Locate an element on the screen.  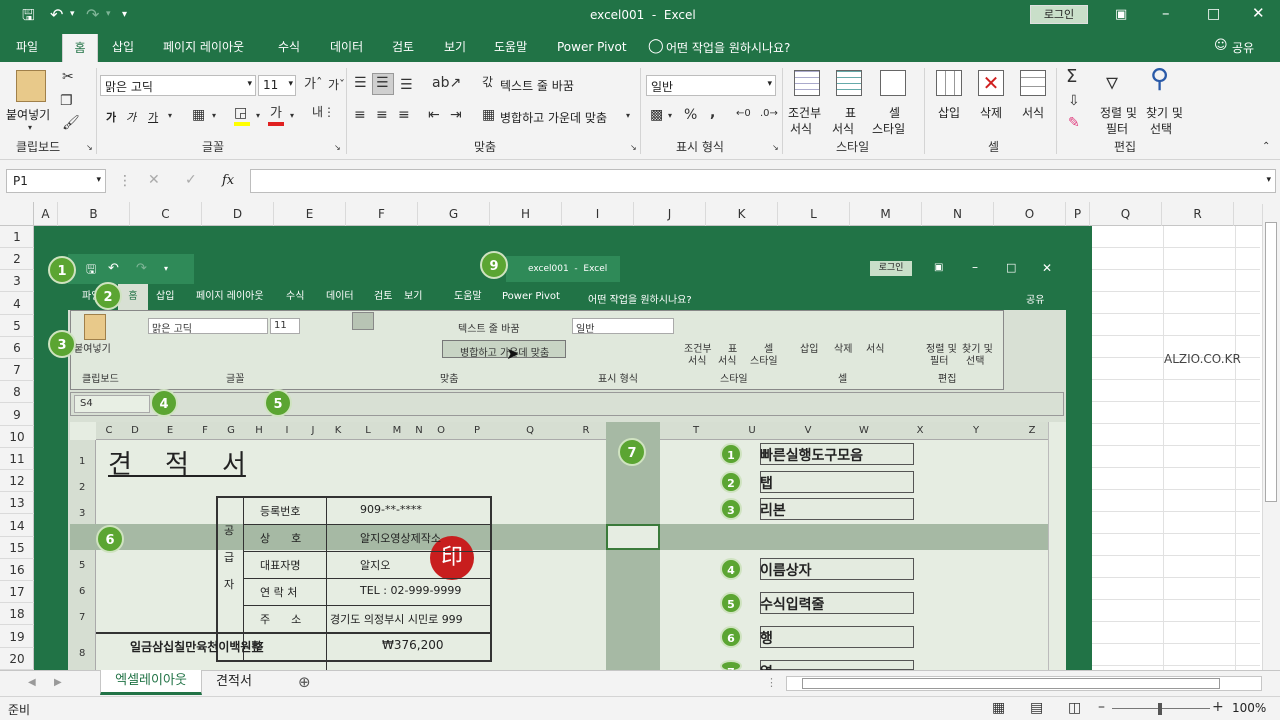
formula-input: ▾ is located at coordinates (763, 181).